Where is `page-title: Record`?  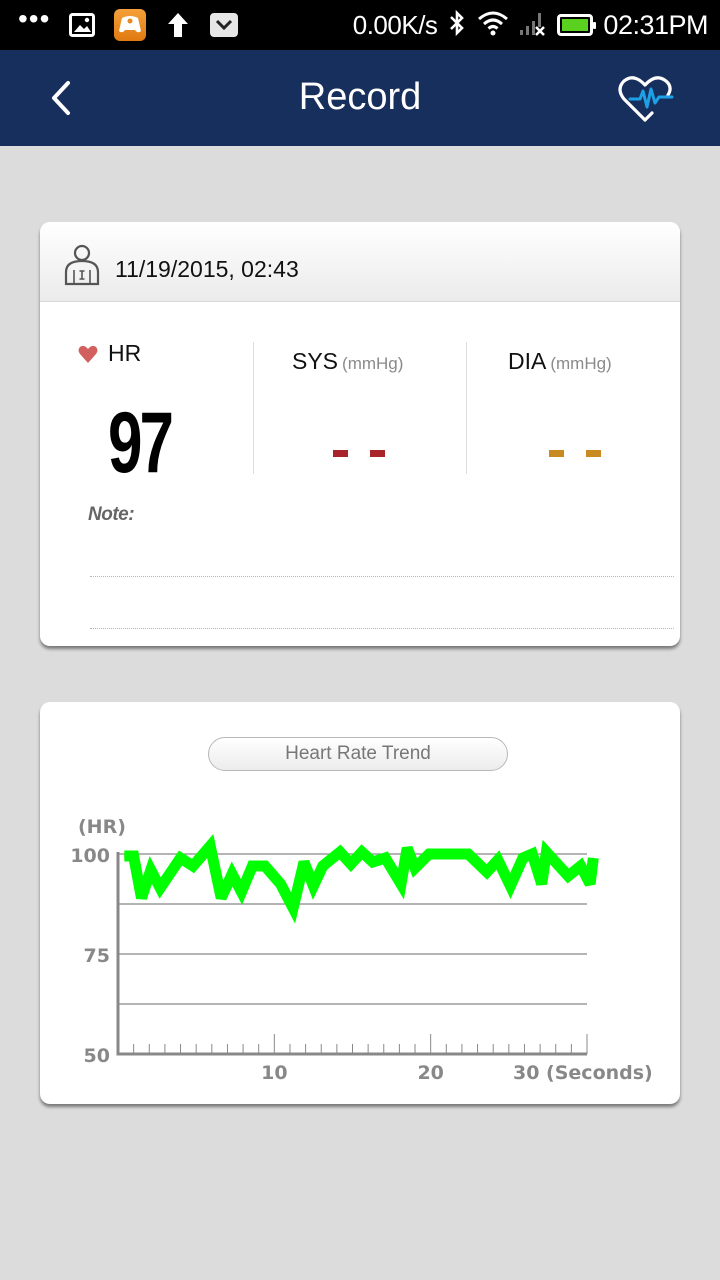
page-title: Record is located at coordinates (360, 97).